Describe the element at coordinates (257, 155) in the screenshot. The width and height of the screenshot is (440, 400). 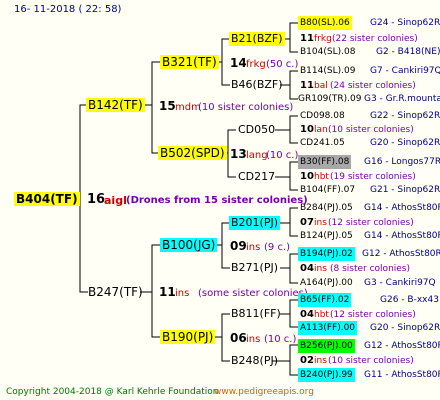
I see `g2b-code: lang` at that location.